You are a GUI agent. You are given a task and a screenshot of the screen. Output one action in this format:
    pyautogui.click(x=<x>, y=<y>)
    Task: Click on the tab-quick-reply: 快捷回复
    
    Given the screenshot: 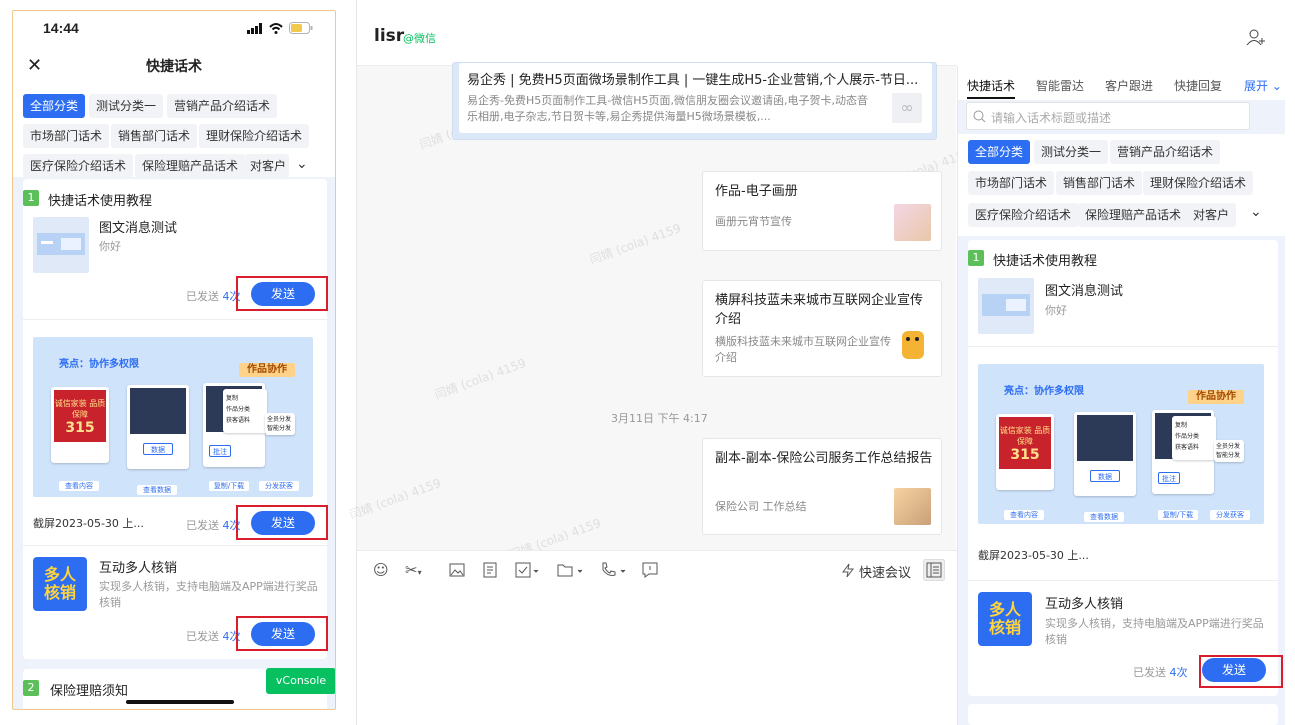 What is the action you would take?
    pyautogui.click(x=1198, y=85)
    